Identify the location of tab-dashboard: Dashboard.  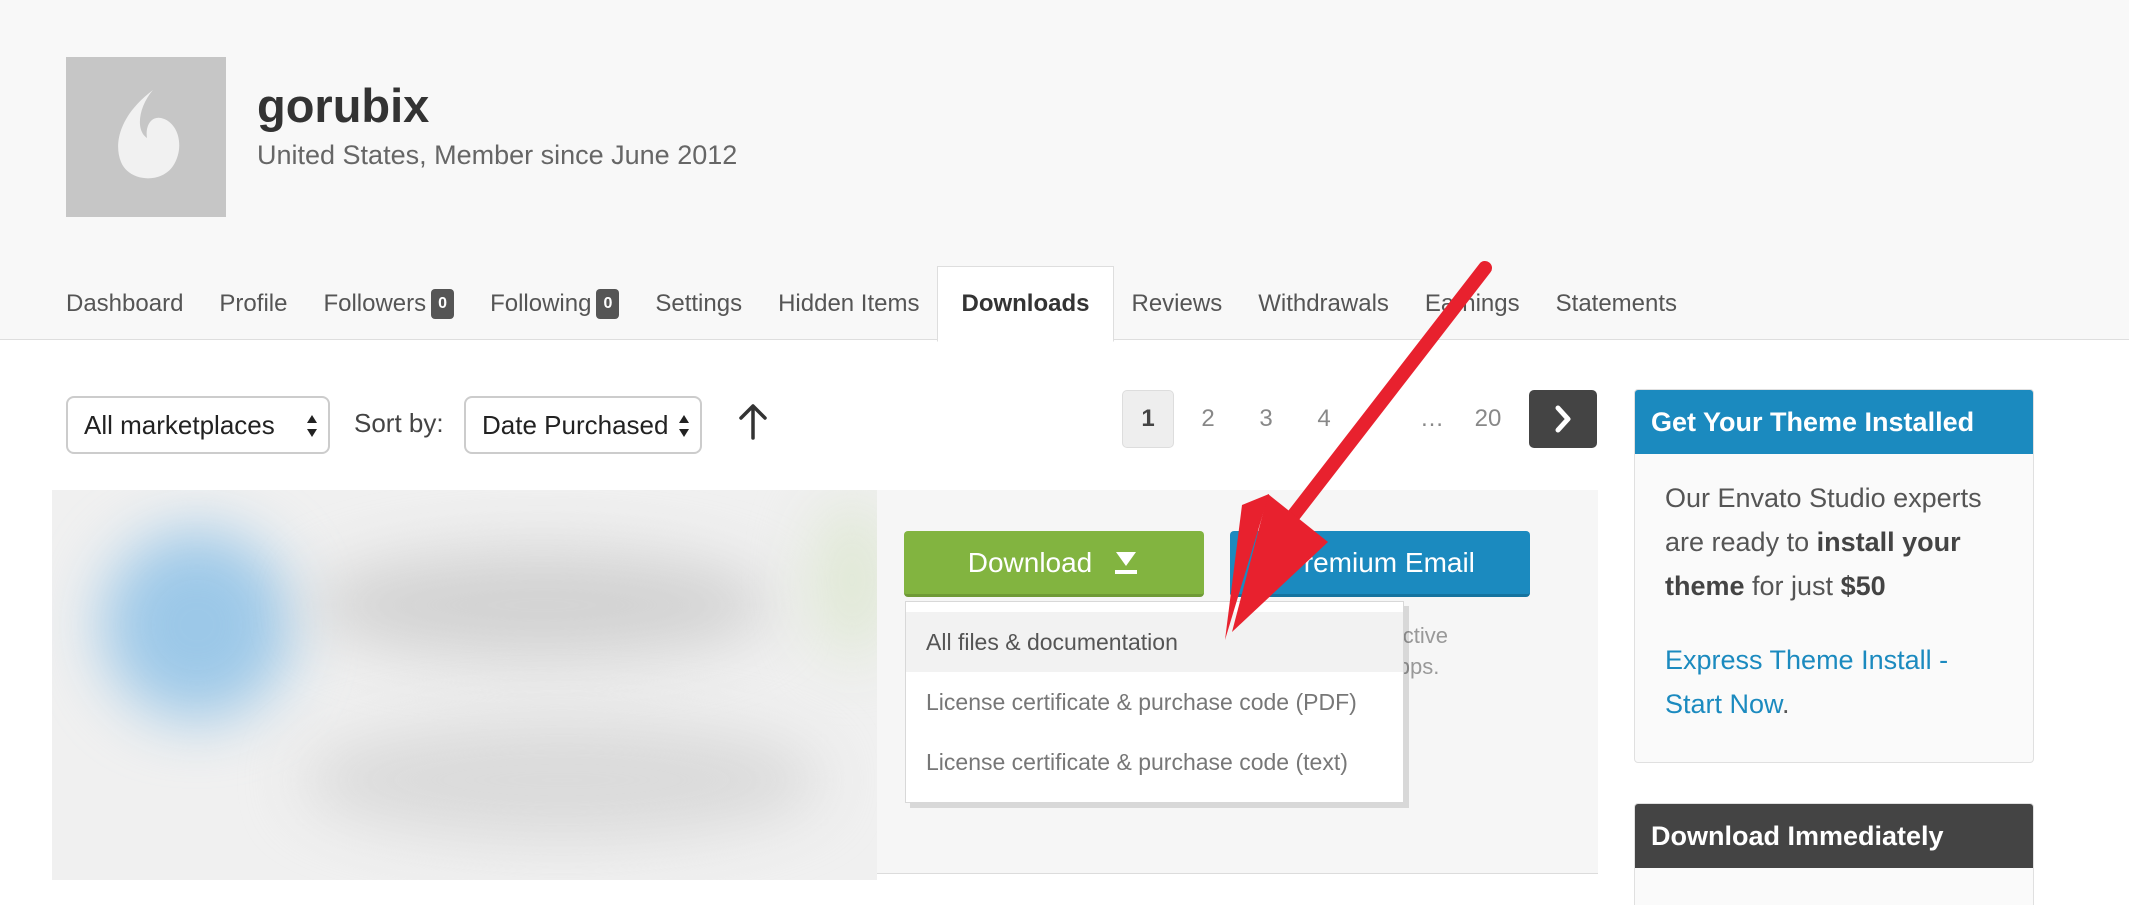
(124, 303).